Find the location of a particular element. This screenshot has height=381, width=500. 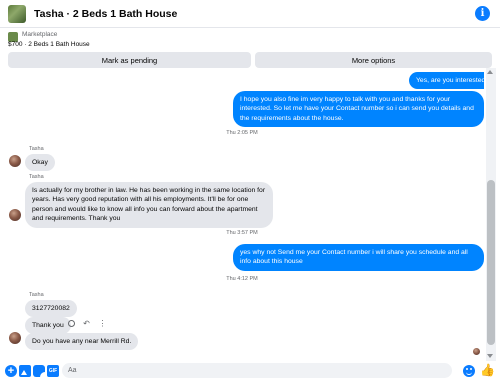

conversation-header: Tasha · 2 Beds 1 Bath House i is located at coordinates (250, 14).